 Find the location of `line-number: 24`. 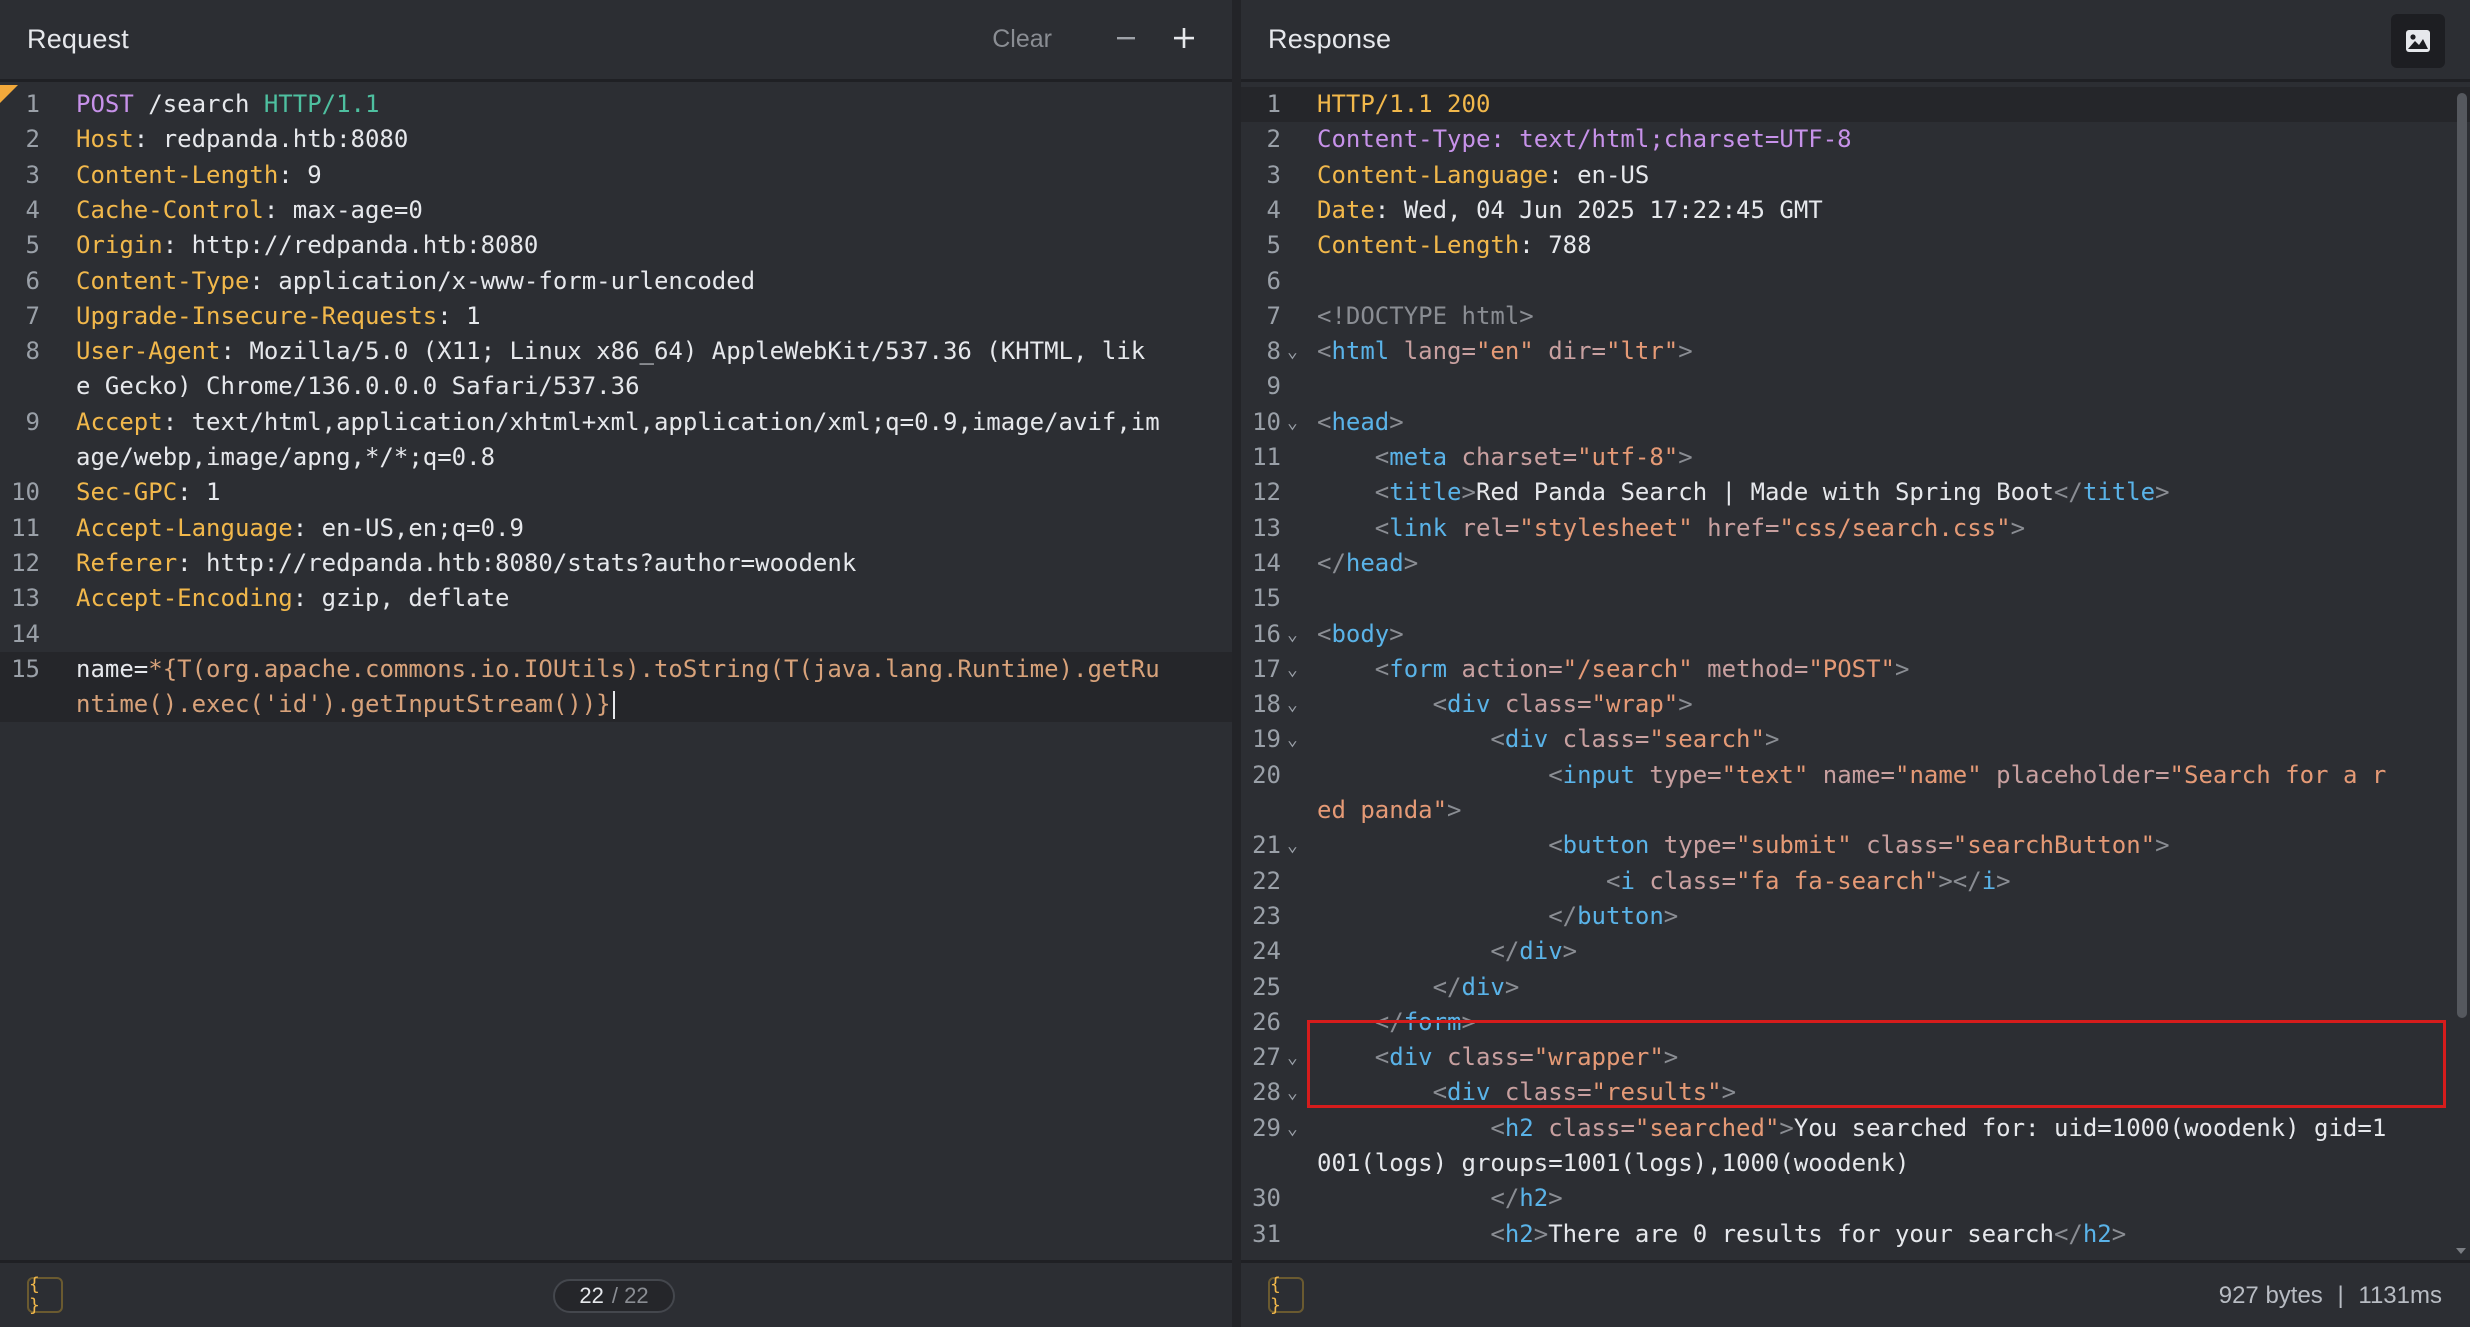

line-number: 24 is located at coordinates (1266, 951).